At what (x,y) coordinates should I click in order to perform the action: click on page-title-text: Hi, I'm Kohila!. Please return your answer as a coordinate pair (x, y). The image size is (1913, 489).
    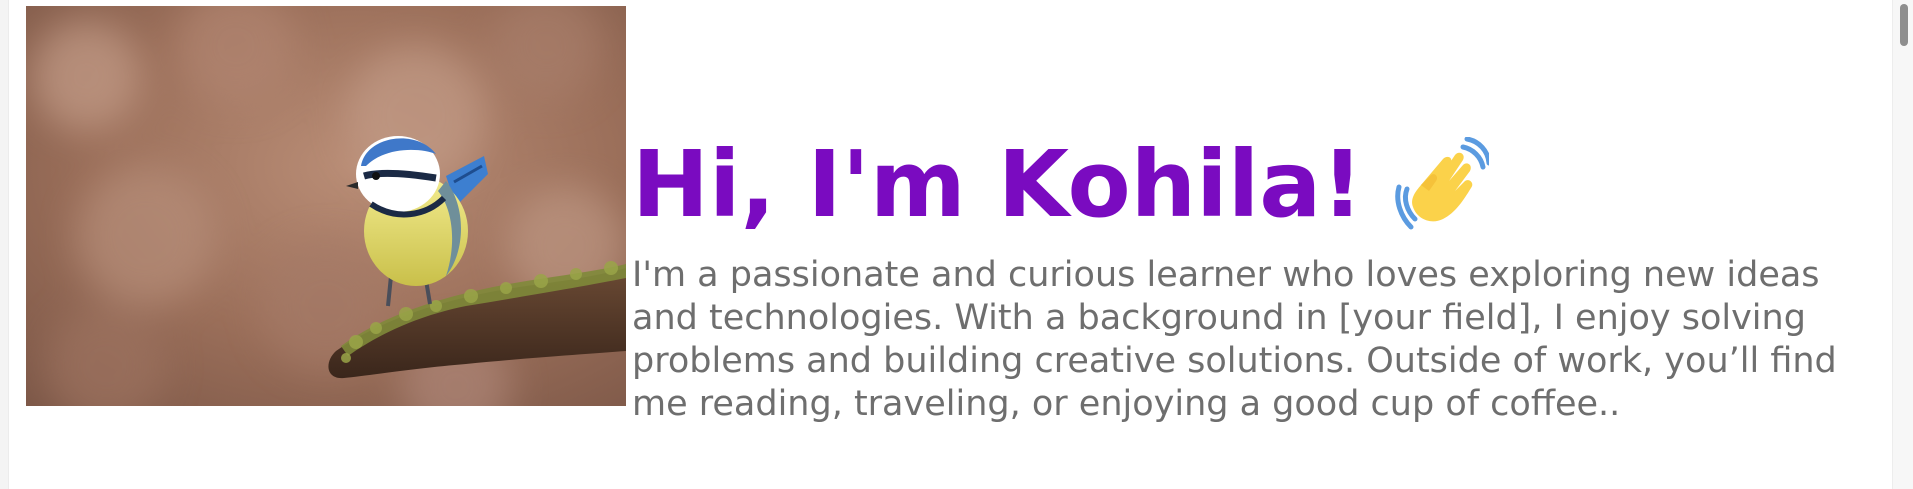
    Looking at the image, I should click on (998, 184).